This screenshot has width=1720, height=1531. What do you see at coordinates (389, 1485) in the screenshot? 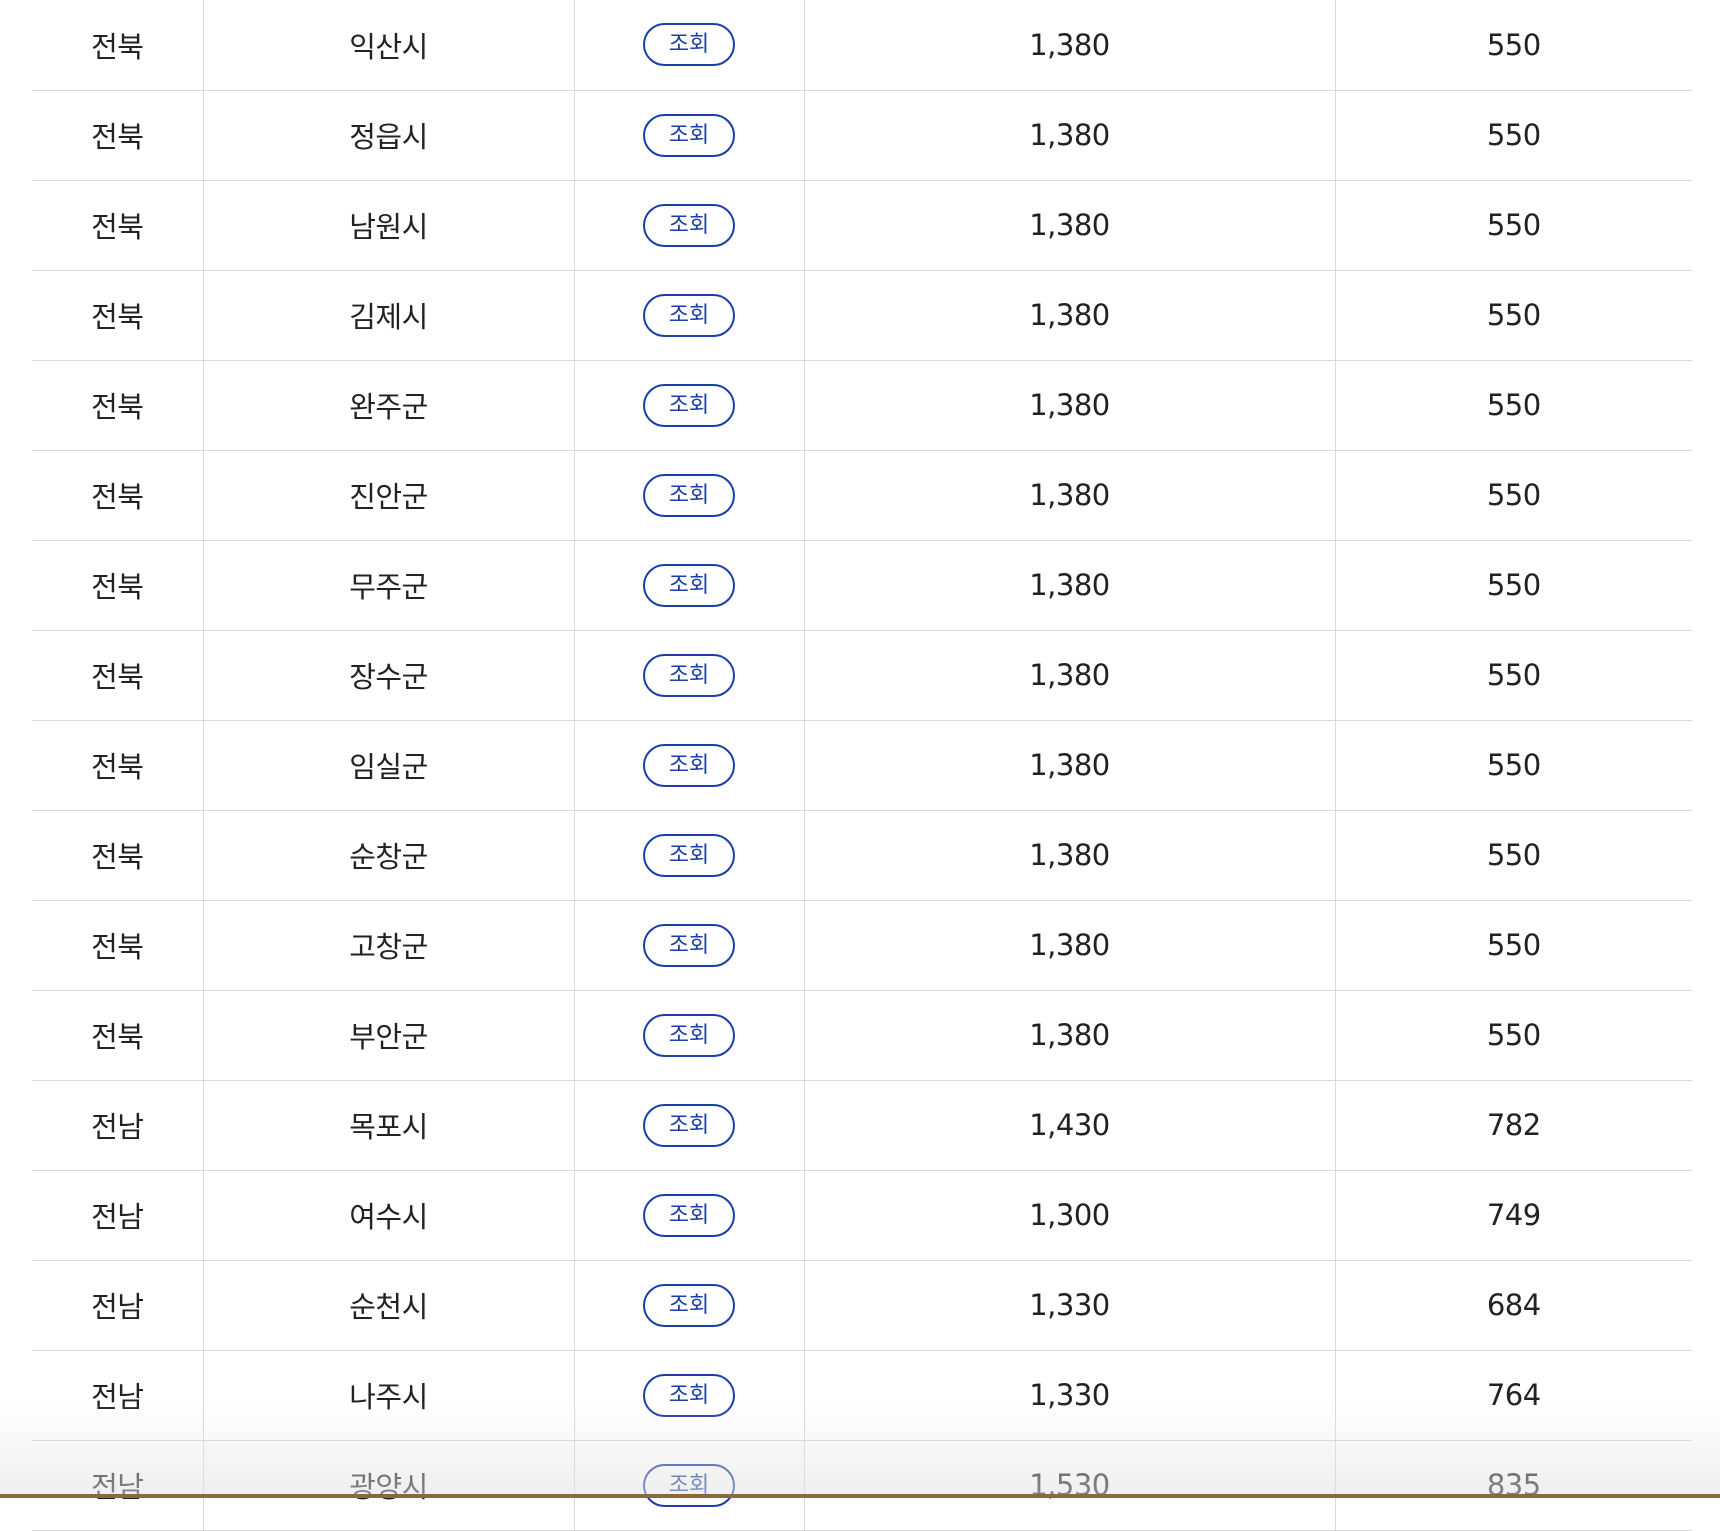
I see `city-cell: 광양시` at bounding box center [389, 1485].